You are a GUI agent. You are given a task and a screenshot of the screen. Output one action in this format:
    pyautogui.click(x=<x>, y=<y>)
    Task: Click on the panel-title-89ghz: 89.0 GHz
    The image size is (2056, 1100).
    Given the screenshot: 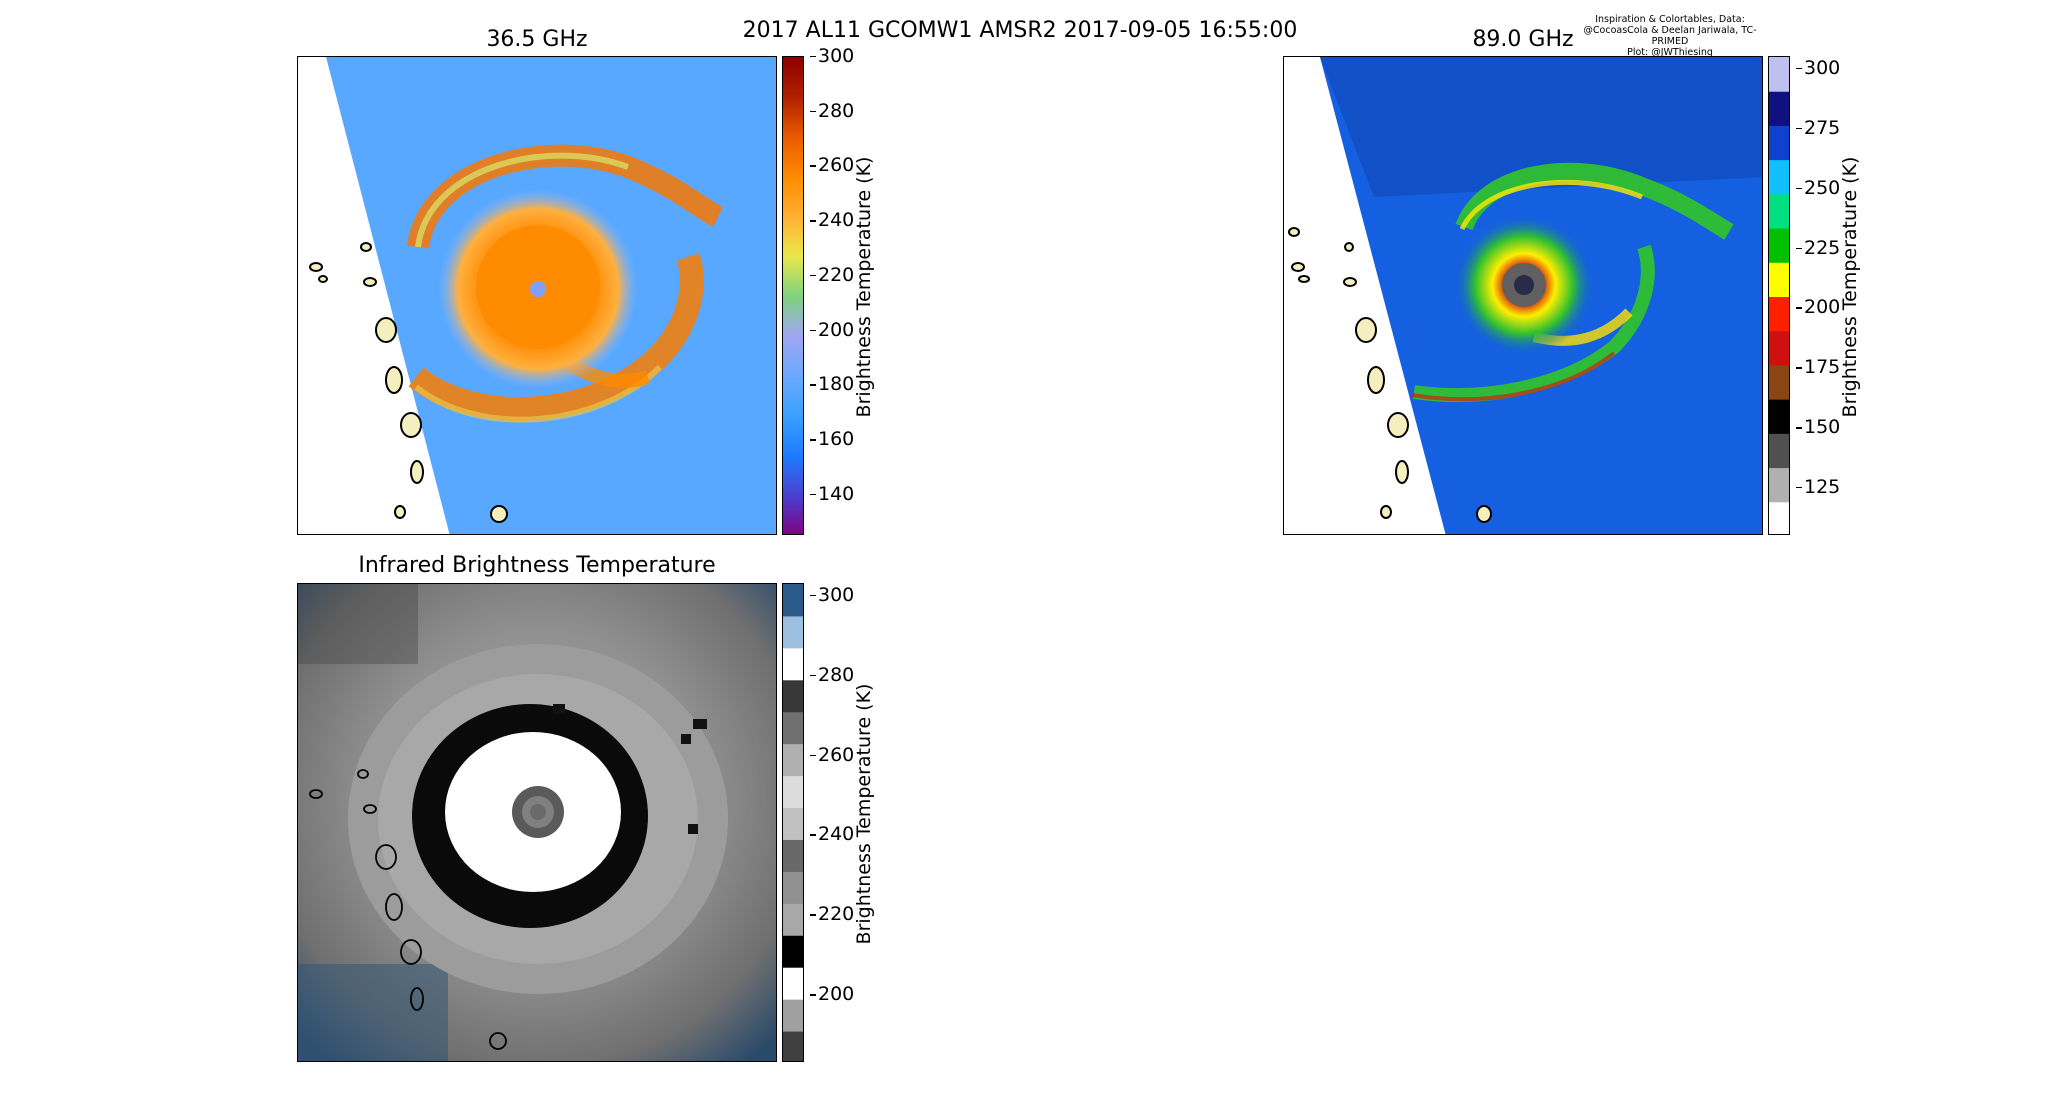 What is the action you would take?
    pyautogui.click(x=1523, y=39)
    